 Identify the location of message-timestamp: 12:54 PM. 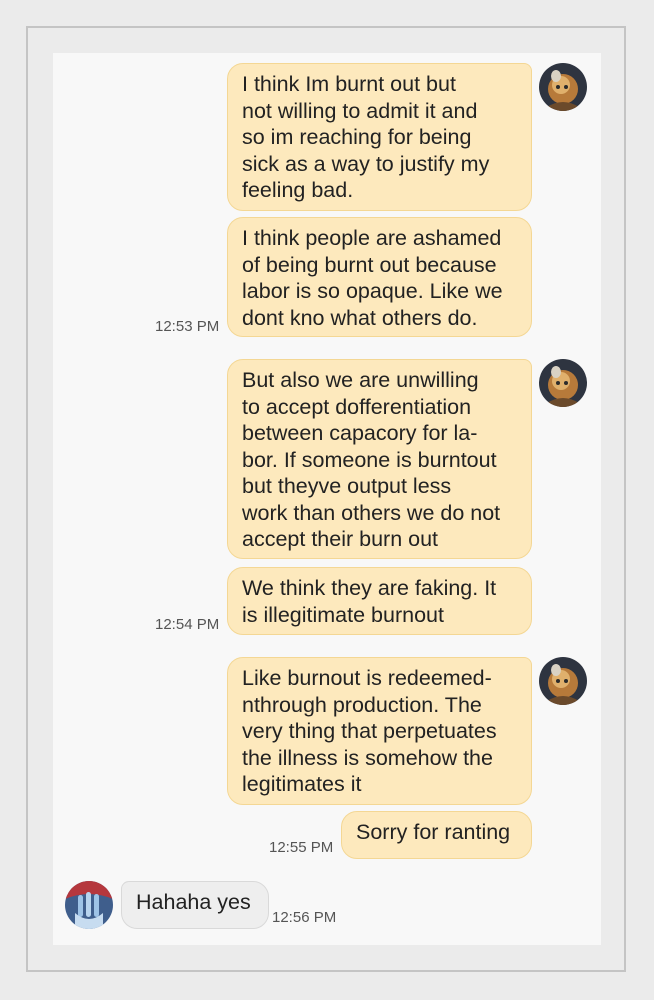
(187, 624).